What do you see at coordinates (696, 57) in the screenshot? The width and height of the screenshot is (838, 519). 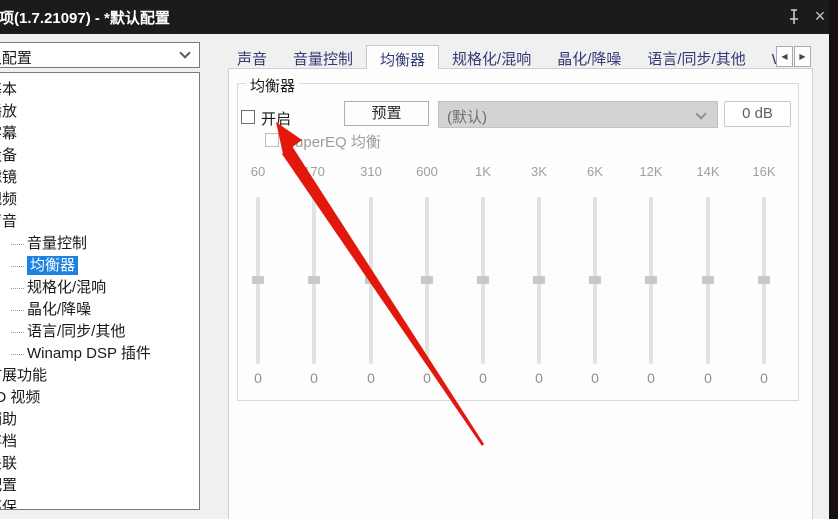 I see `tab-5: 语言/同步/其他` at bounding box center [696, 57].